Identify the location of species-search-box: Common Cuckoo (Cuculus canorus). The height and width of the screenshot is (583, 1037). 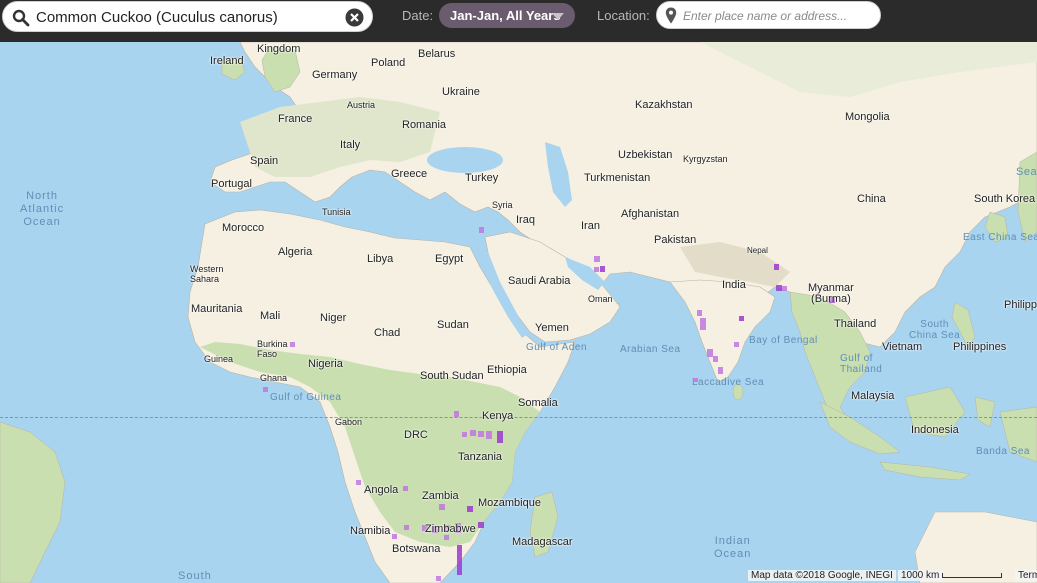
(187, 16).